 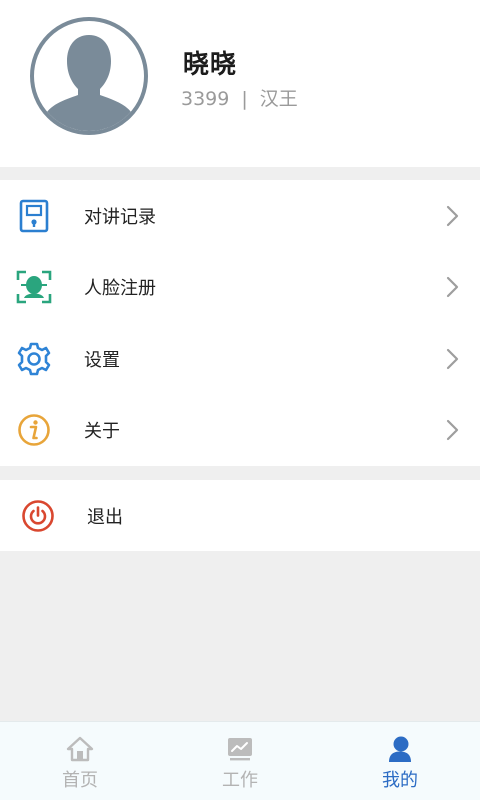 What do you see at coordinates (80, 749) in the screenshot?
I see `home-icon` at bounding box center [80, 749].